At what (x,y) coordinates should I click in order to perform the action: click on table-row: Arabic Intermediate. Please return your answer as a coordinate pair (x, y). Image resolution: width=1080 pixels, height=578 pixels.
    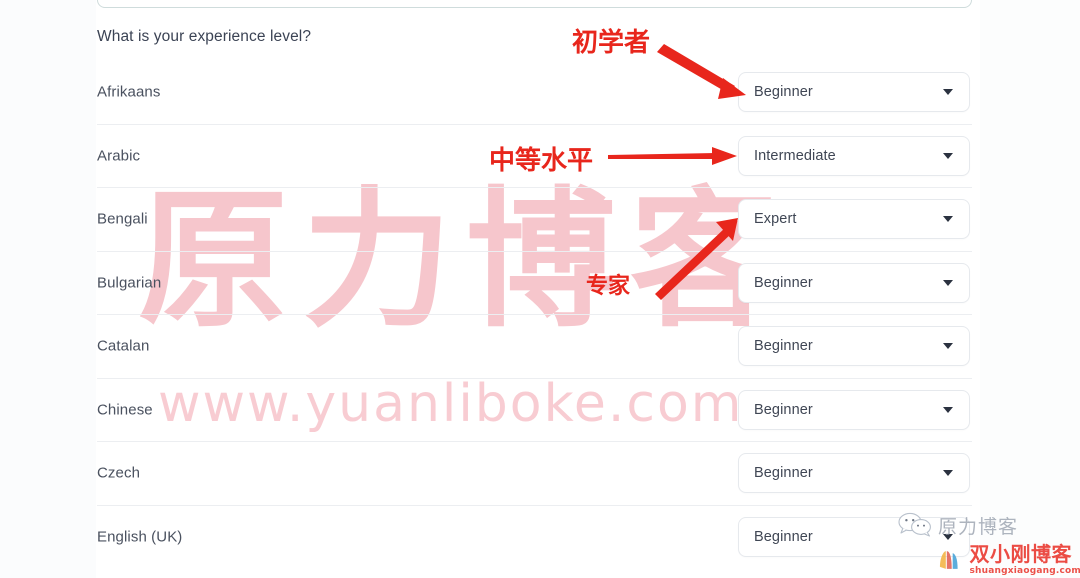
    Looking at the image, I should click on (534, 156).